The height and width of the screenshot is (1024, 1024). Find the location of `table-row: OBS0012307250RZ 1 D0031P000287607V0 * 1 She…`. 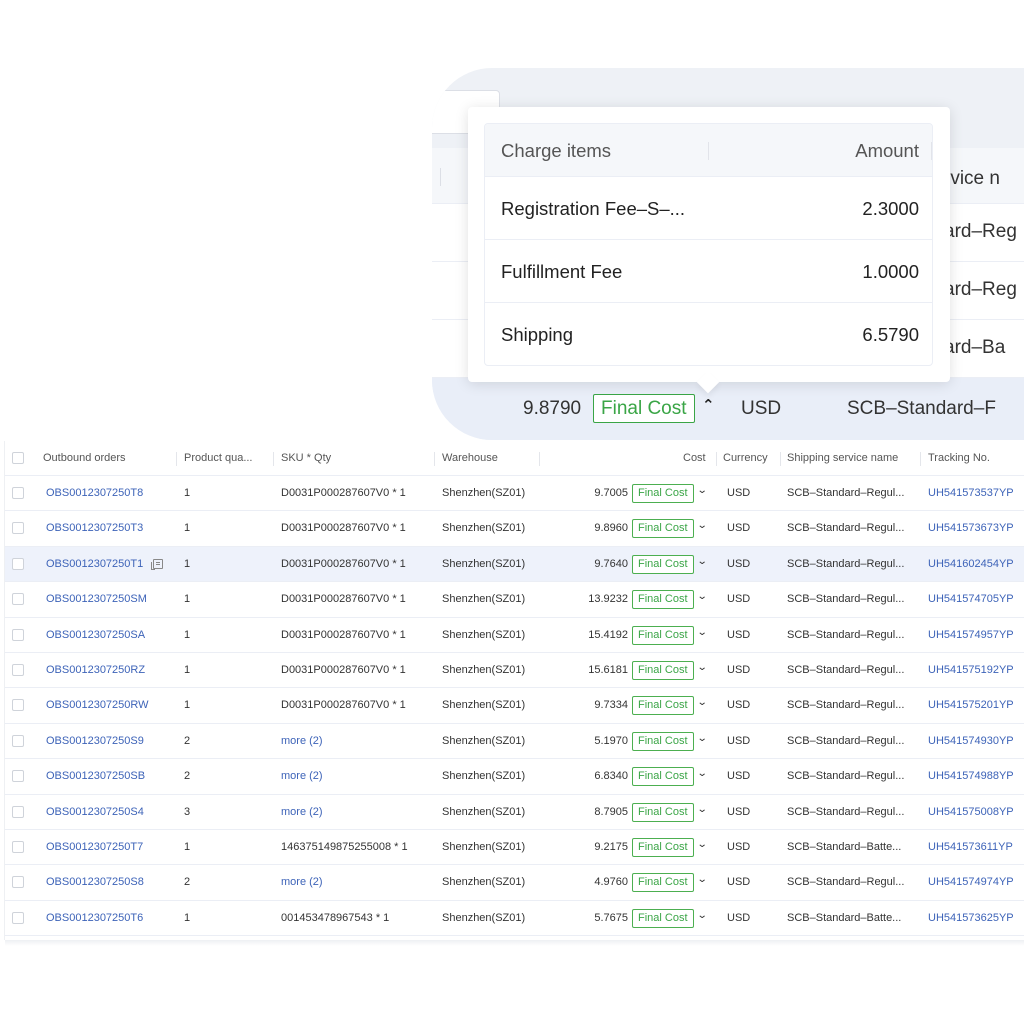

table-row: OBS0012307250RZ 1 D0031P000287607V0 * 1 She… is located at coordinates (514, 671).